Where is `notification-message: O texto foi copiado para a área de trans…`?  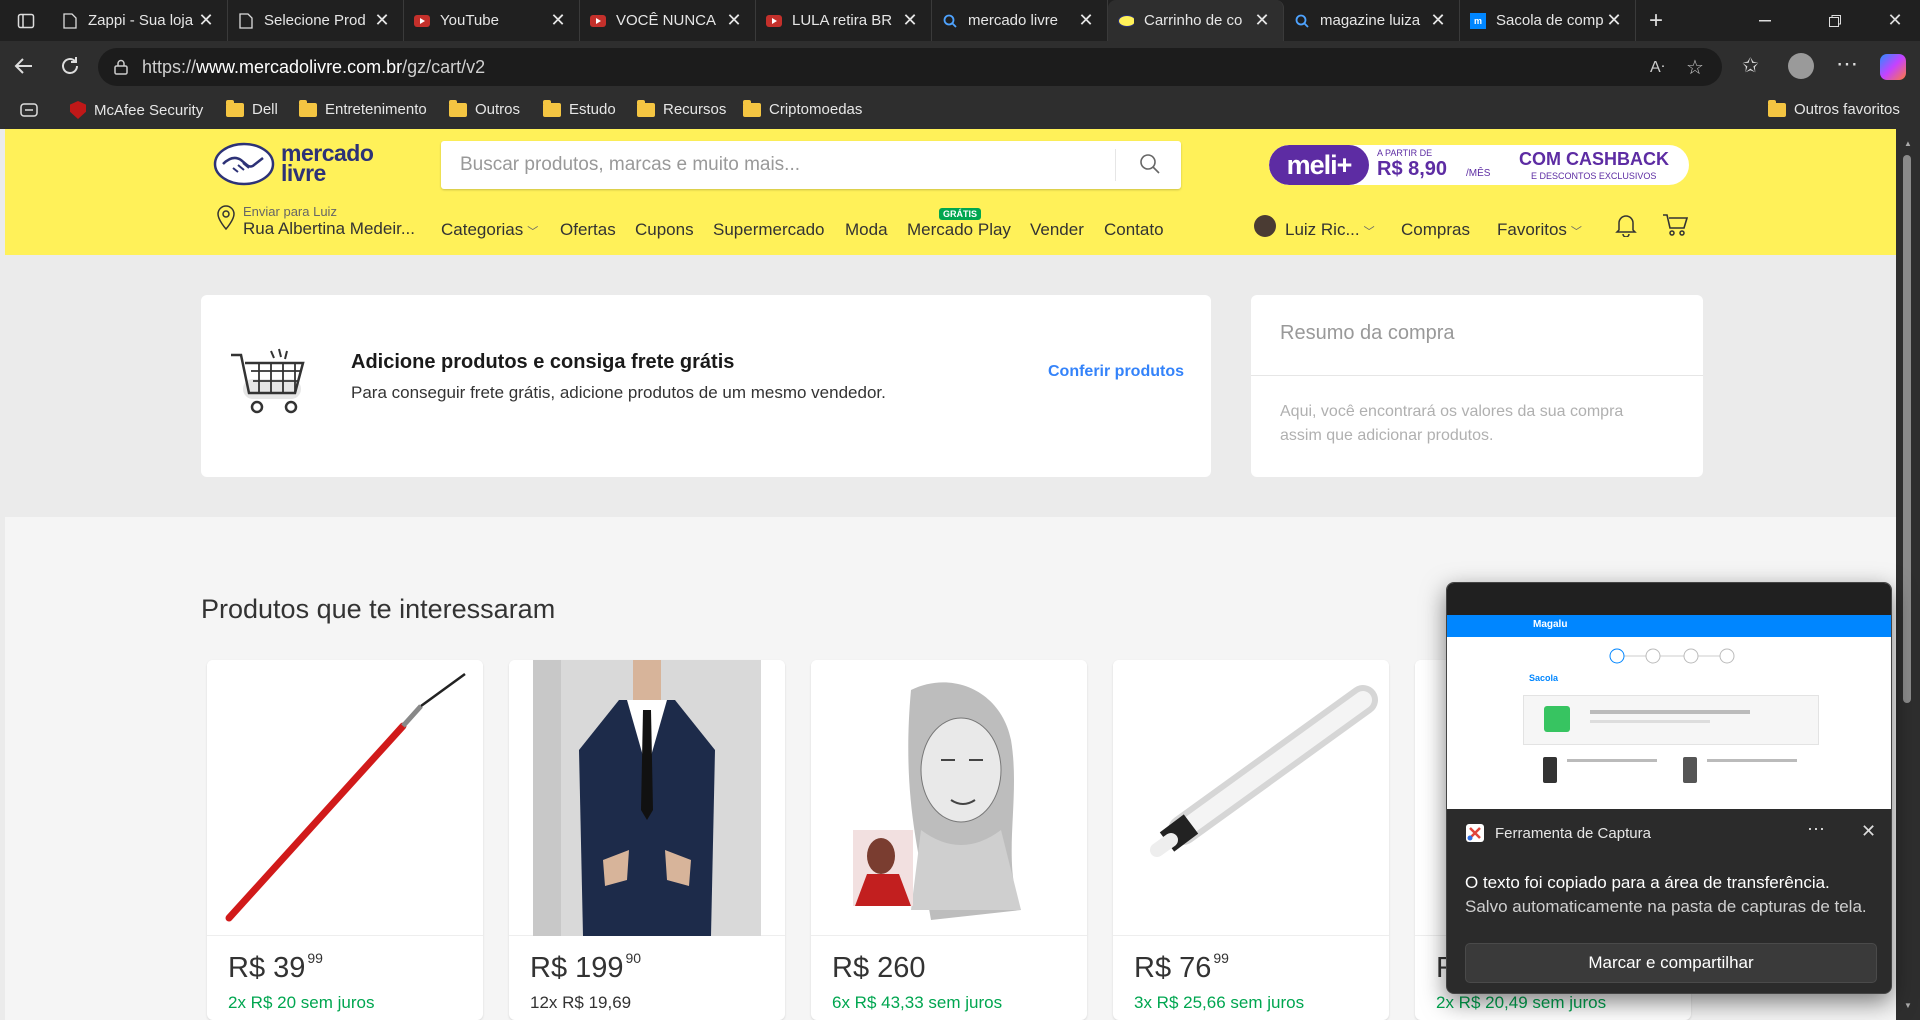
notification-message: O texto foi copiado para a área de trans… is located at coordinates (1647, 882).